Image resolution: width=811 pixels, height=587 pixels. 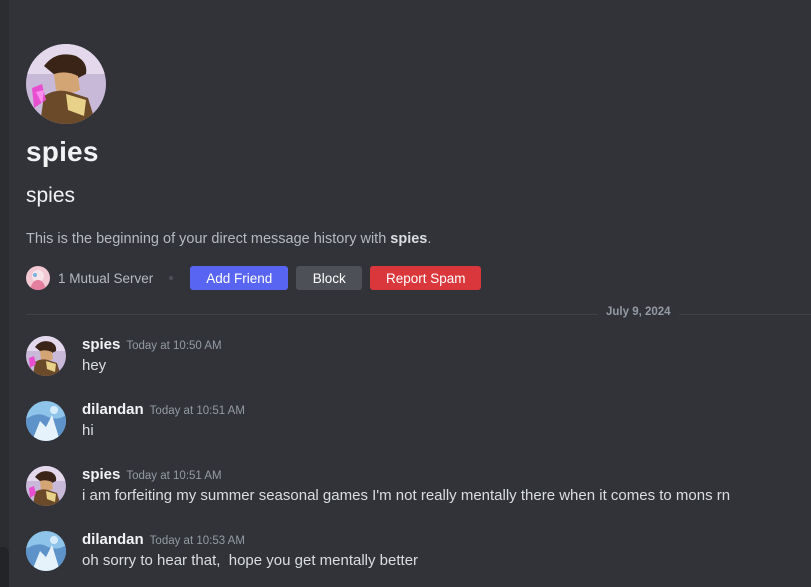 I want to click on message-header: spies Today at 10:51 AM, so click(x=152, y=475).